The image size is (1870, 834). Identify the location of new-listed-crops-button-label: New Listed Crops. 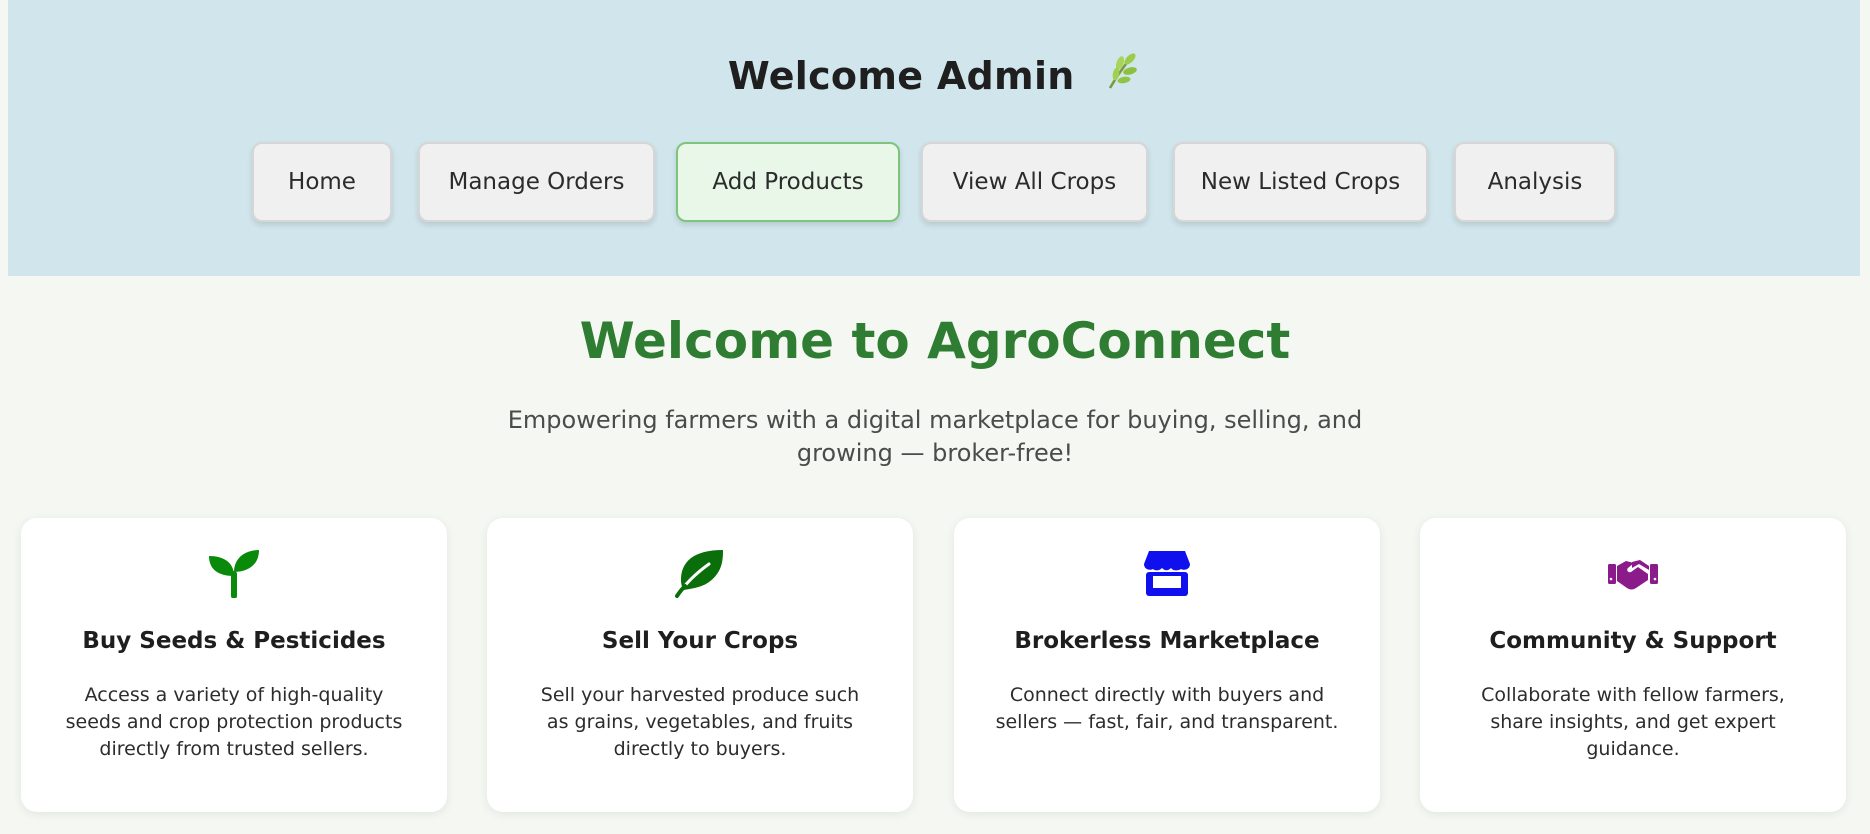
(1300, 182).